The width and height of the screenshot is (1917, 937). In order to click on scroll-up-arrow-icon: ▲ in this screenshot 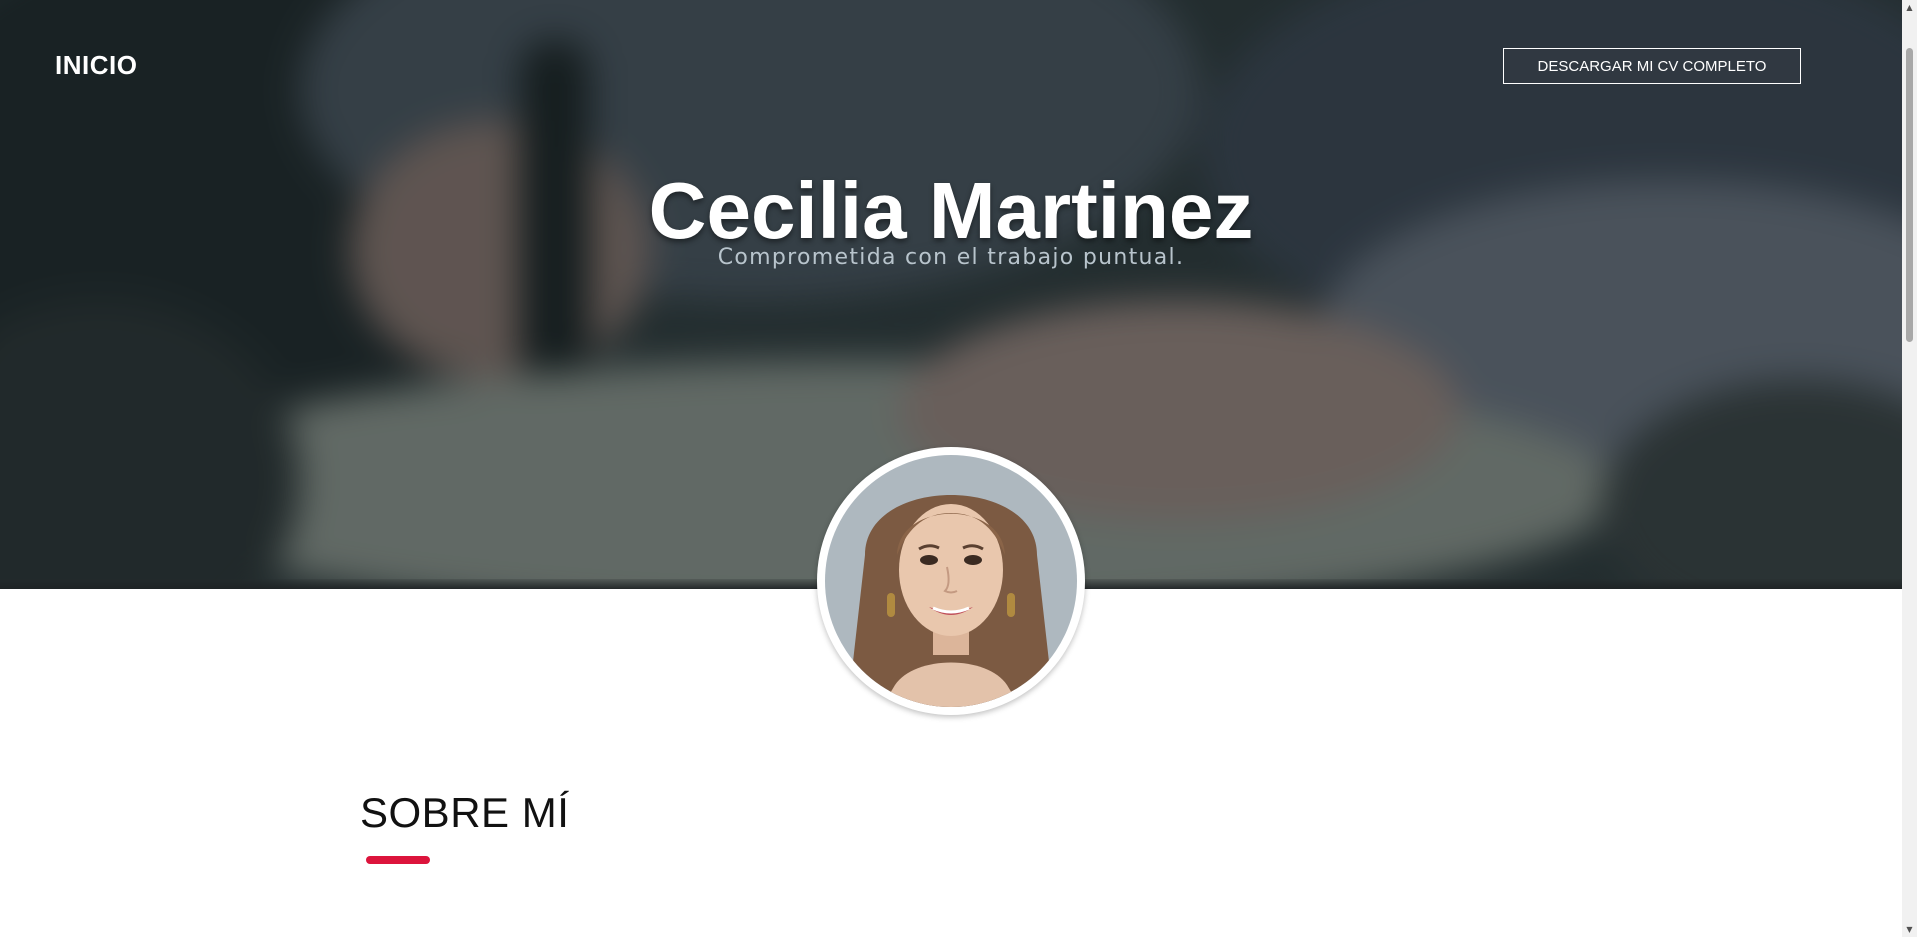, I will do `click(1909, 7)`.